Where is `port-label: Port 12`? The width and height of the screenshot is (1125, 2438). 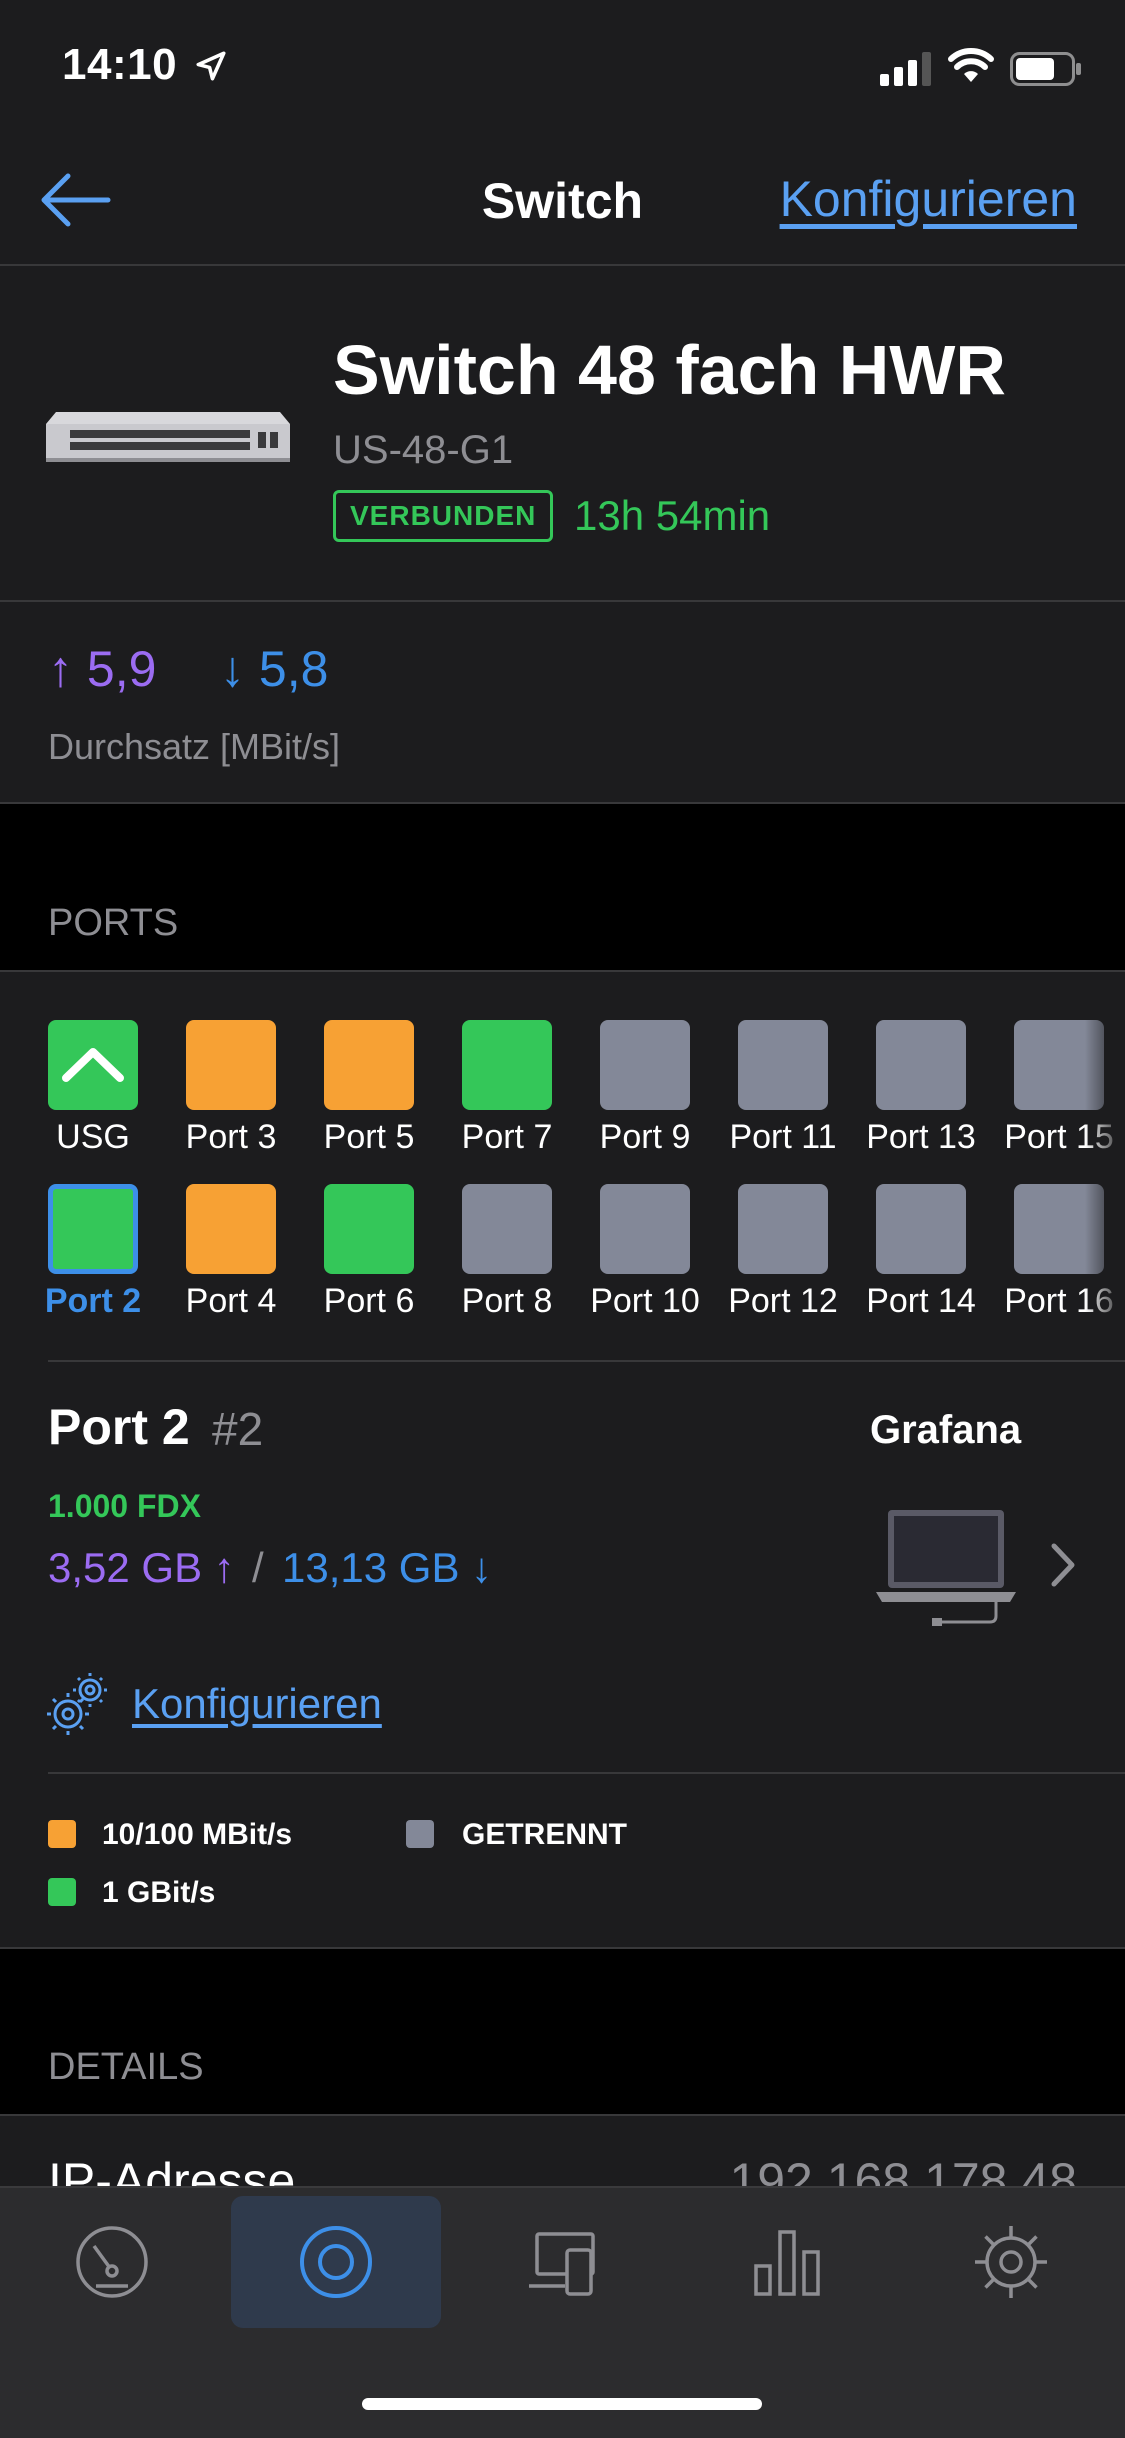 port-label: Port 12 is located at coordinates (783, 1301).